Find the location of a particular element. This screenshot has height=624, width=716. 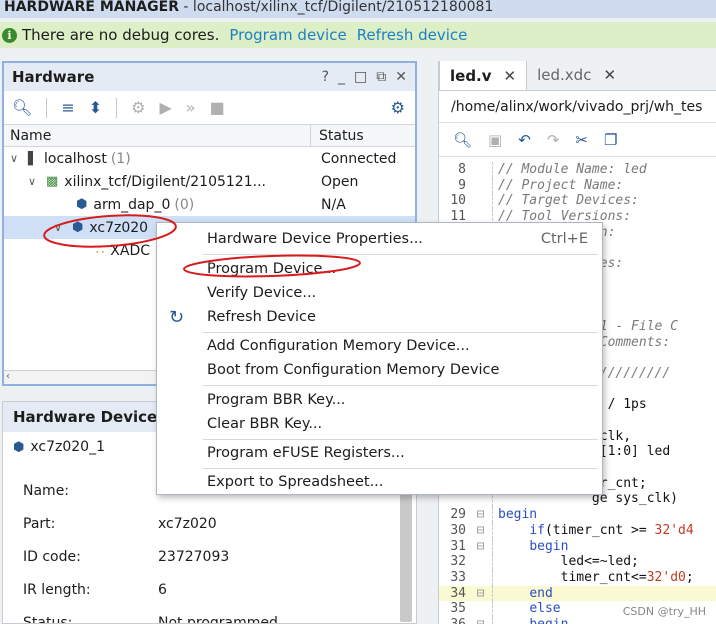

line-number: 32 is located at coordinates (458, 562).